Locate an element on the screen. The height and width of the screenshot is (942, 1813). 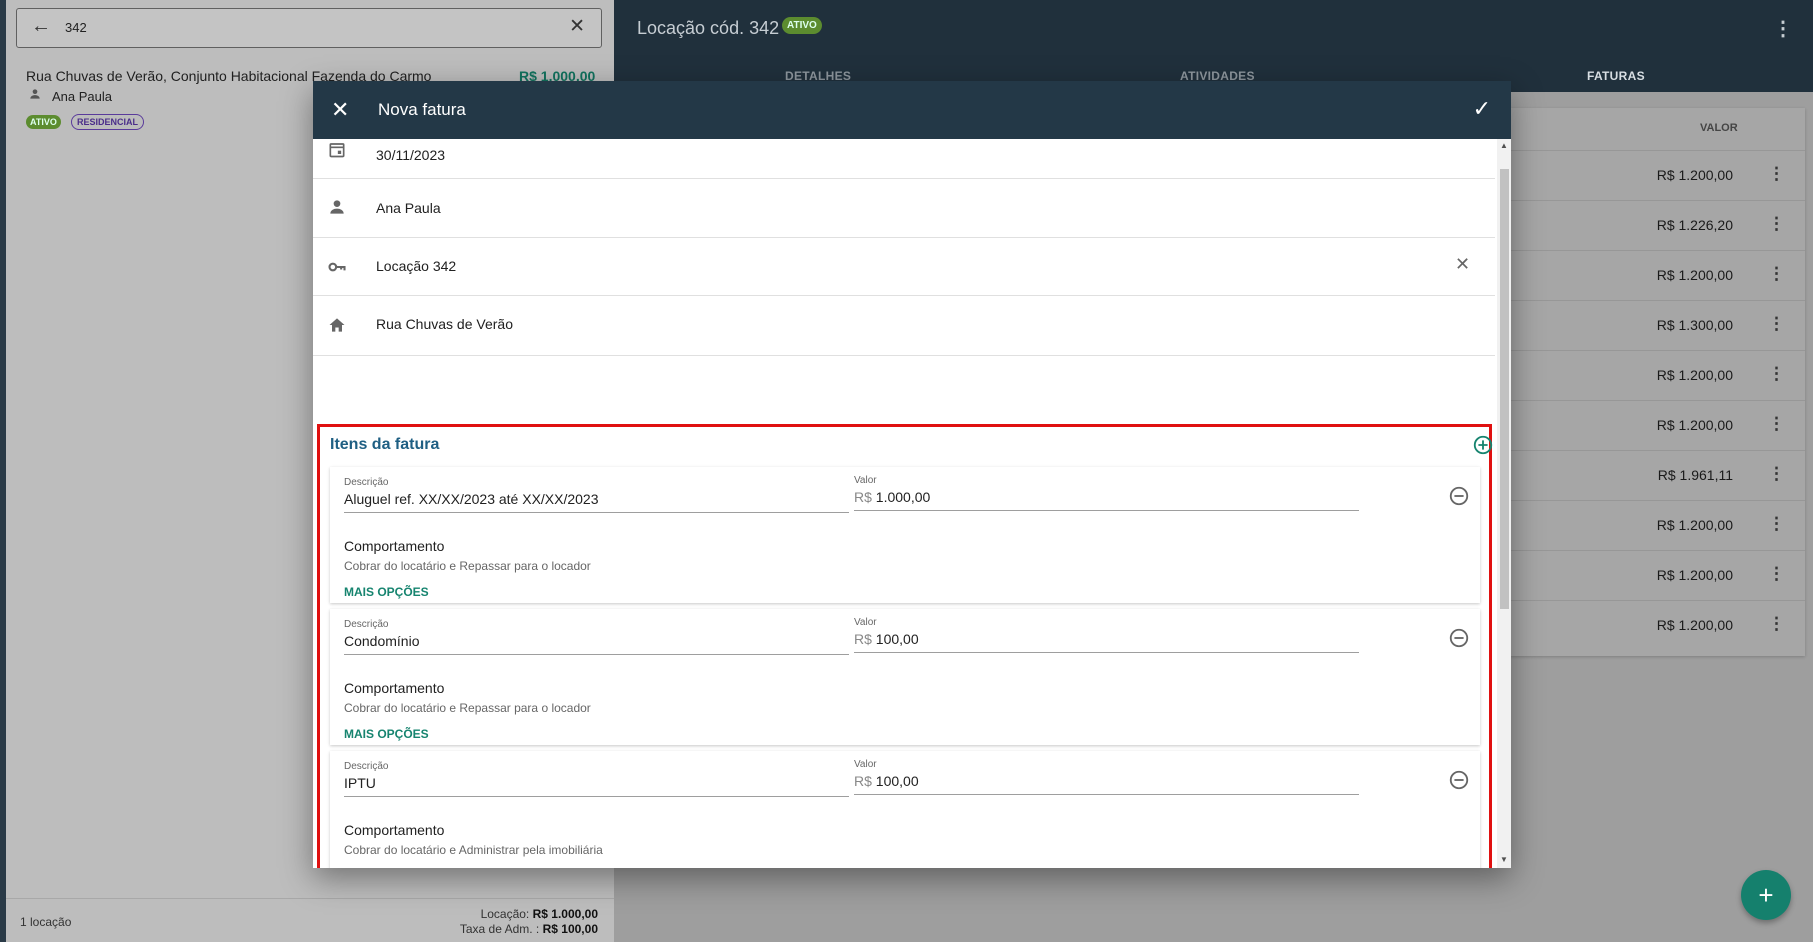
status-badge: ATIVO is located at coordinates (43, 122).